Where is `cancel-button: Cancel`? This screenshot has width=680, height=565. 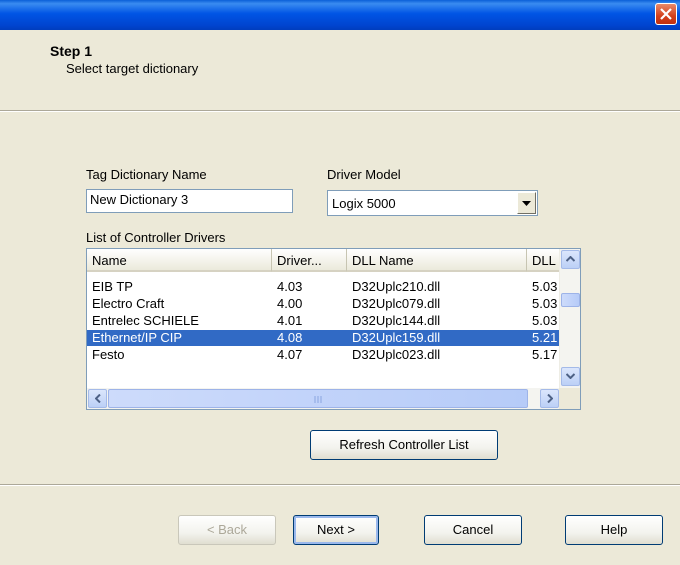 cancel-button: Cancel is located at coordinates (473, 530).